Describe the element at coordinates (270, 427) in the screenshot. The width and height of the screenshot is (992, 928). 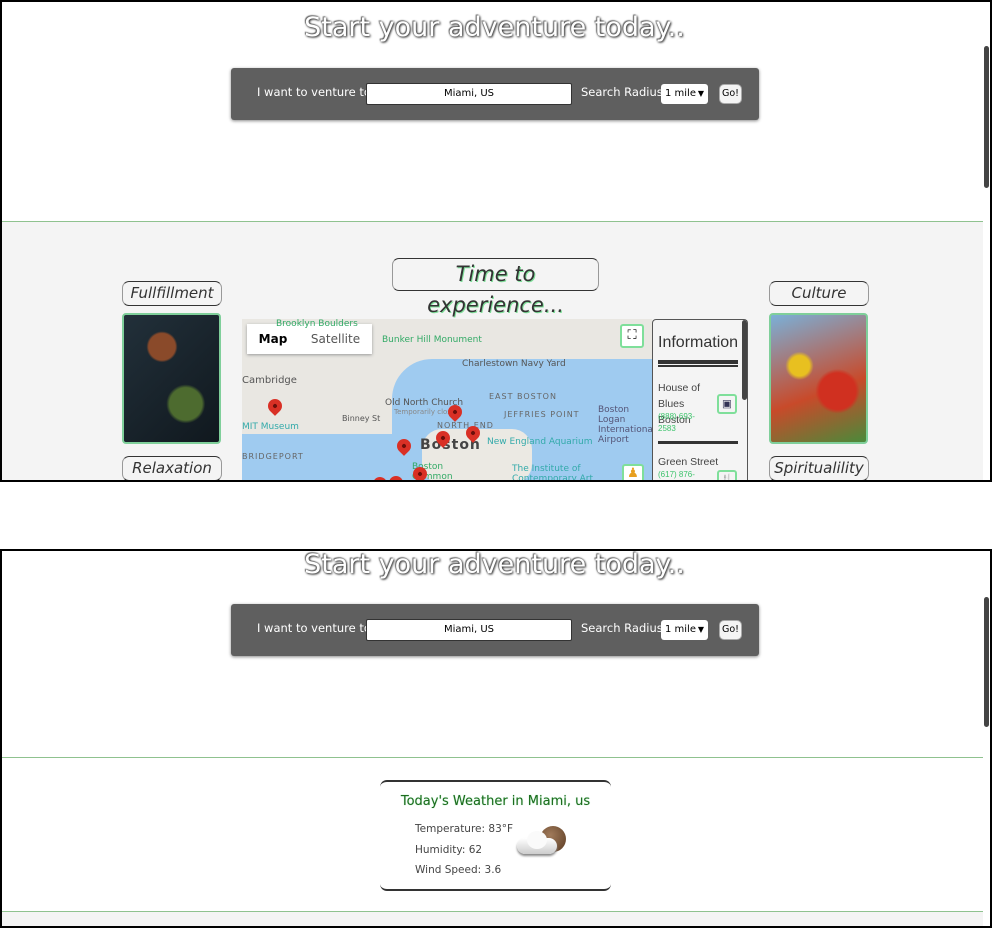
I see `map-label: MIT Museum` at that location.